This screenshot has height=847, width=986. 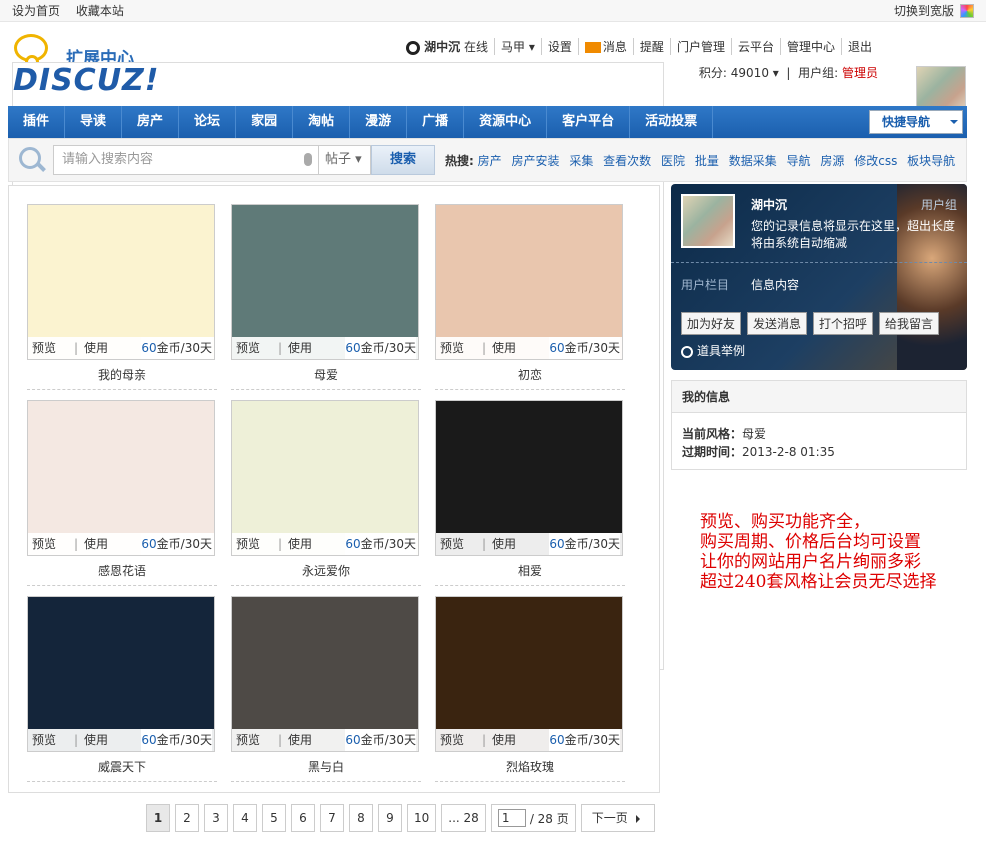 What do you see at coordinates (36, 11) in the screenshot?
I see `set-home-link: 设为首页` at bounding box center [36, 11].